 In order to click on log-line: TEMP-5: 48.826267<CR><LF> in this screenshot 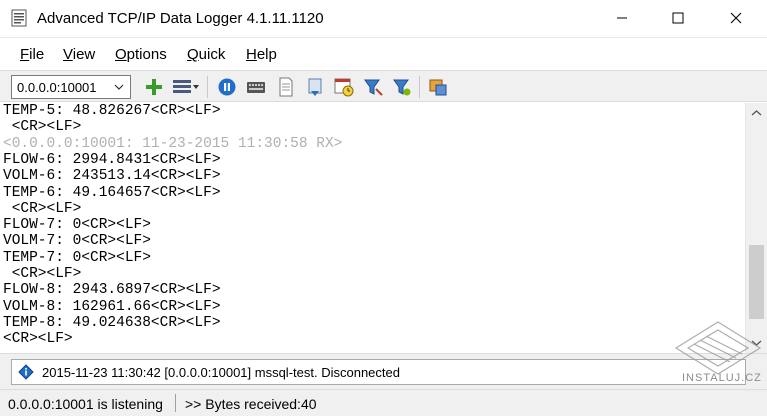, I will do `click(112, 111)`.